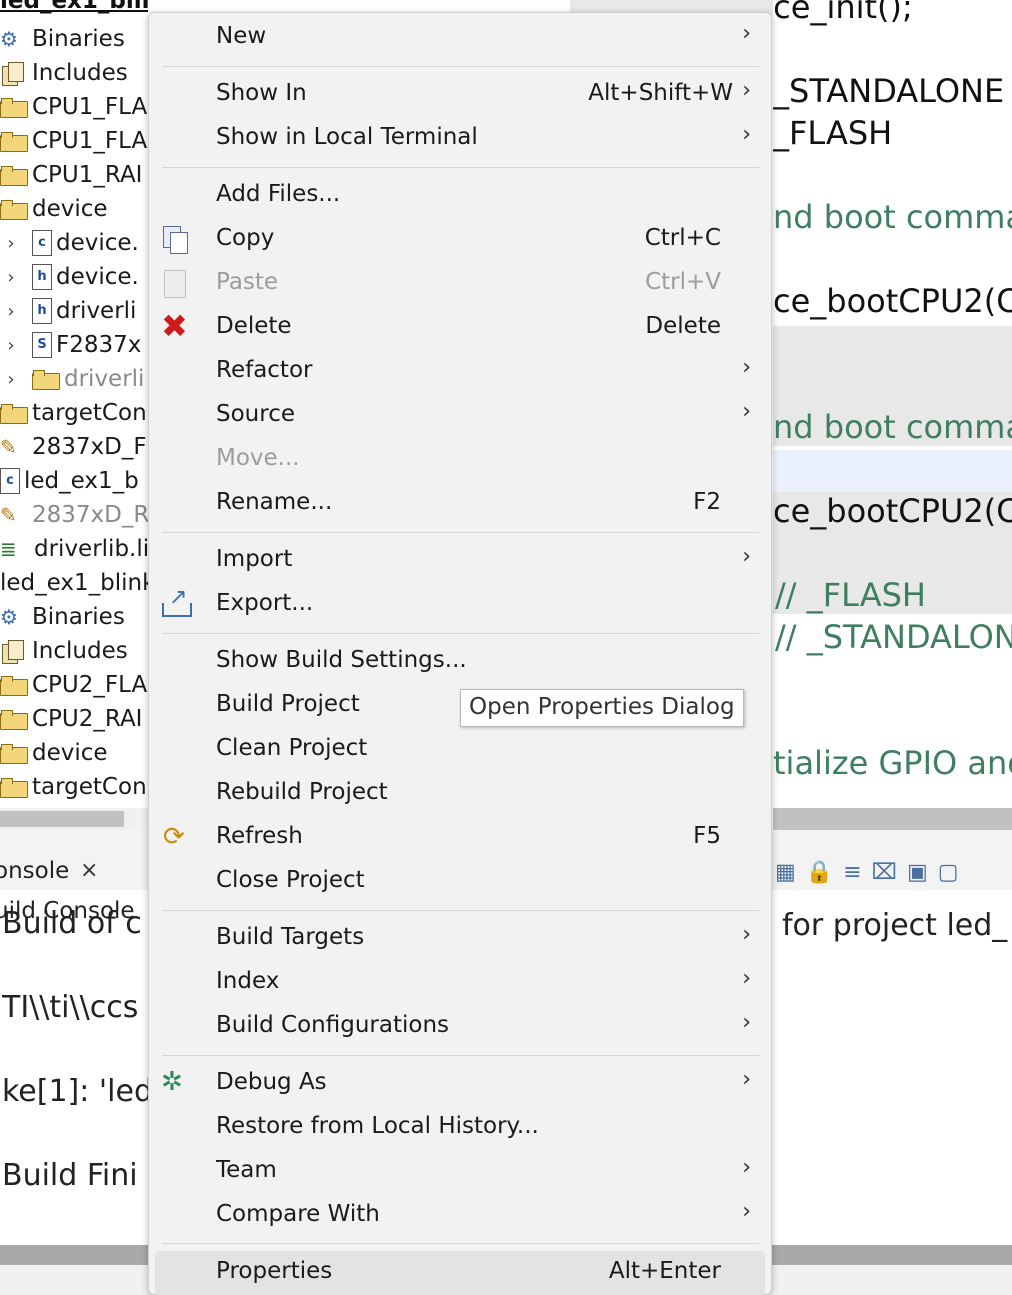  Describe the element at coordinates (460, 838) in the screenshot. I see `menu-item-refresh: ⟳ Refresh F5` at that location.